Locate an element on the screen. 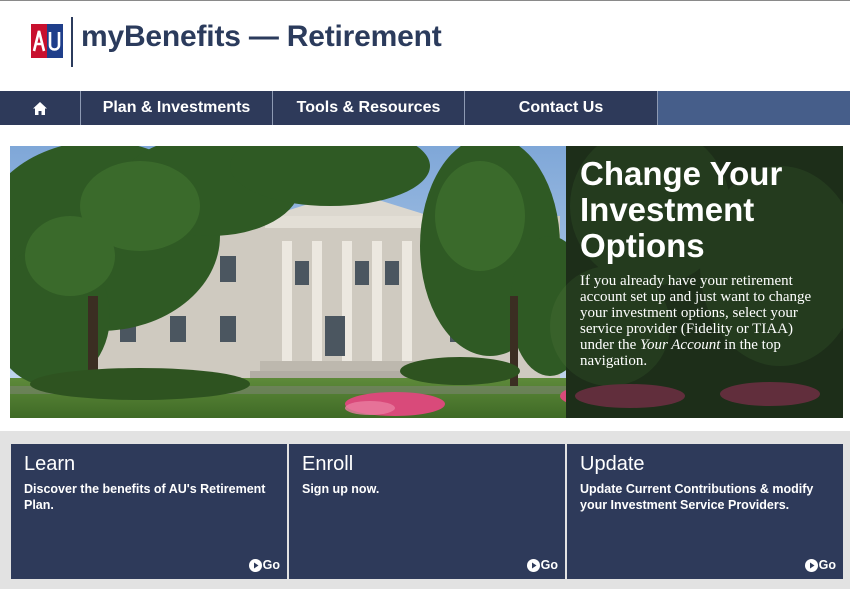  logo-divider is located at coordinates (72, 42).